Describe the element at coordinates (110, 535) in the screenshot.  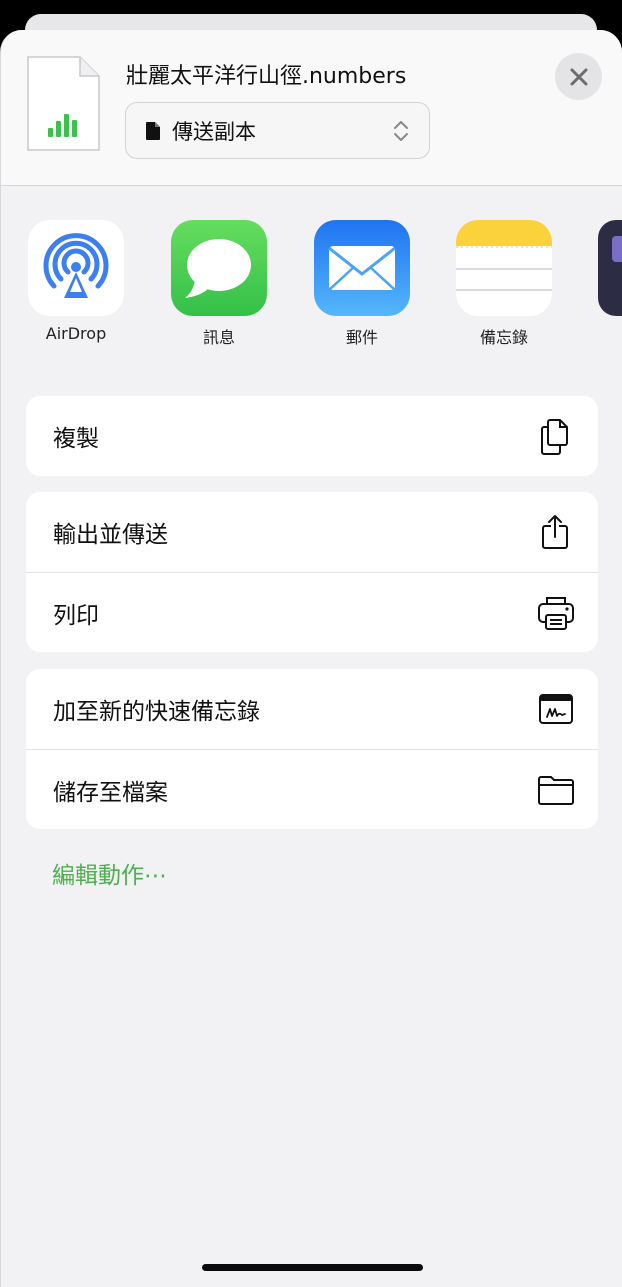
I see `action-label: 輸出並傳送` at that location.